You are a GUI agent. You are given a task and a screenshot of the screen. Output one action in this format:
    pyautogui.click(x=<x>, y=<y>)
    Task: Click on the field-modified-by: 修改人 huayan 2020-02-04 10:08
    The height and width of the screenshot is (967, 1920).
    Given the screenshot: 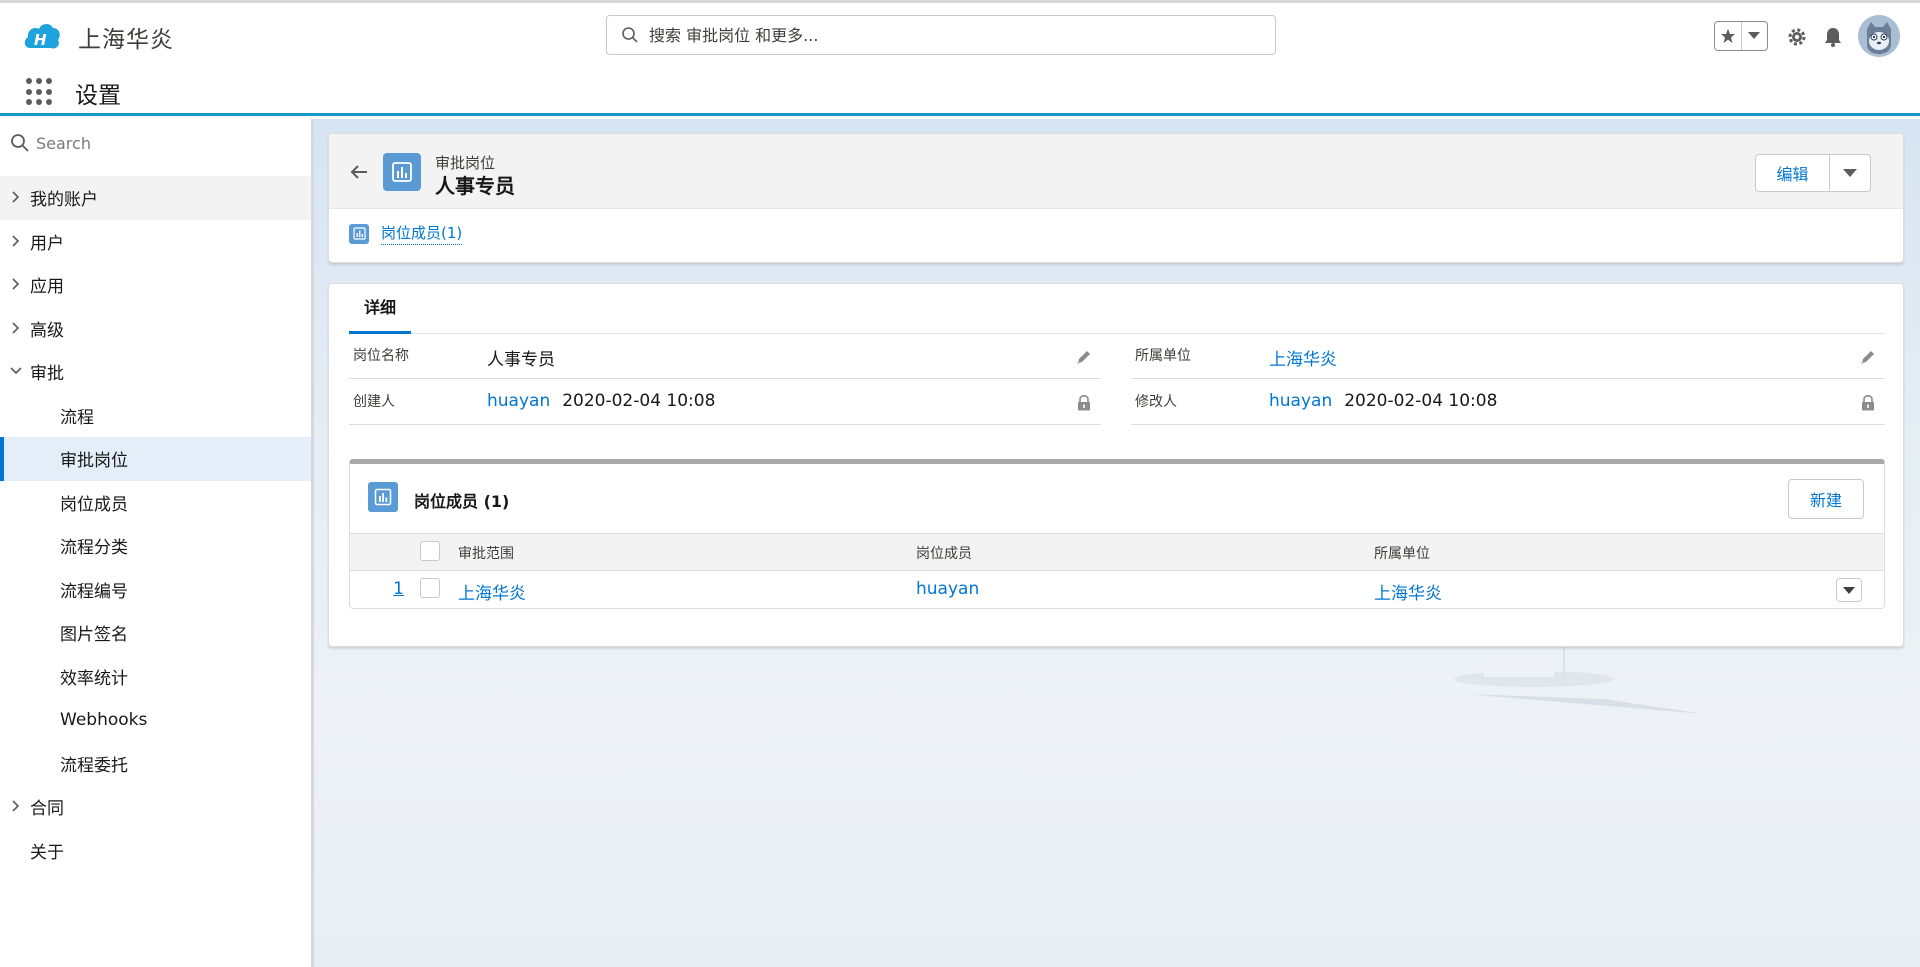 What is the action you would take?
    pyautogui.click(x=1508, y=402)
    